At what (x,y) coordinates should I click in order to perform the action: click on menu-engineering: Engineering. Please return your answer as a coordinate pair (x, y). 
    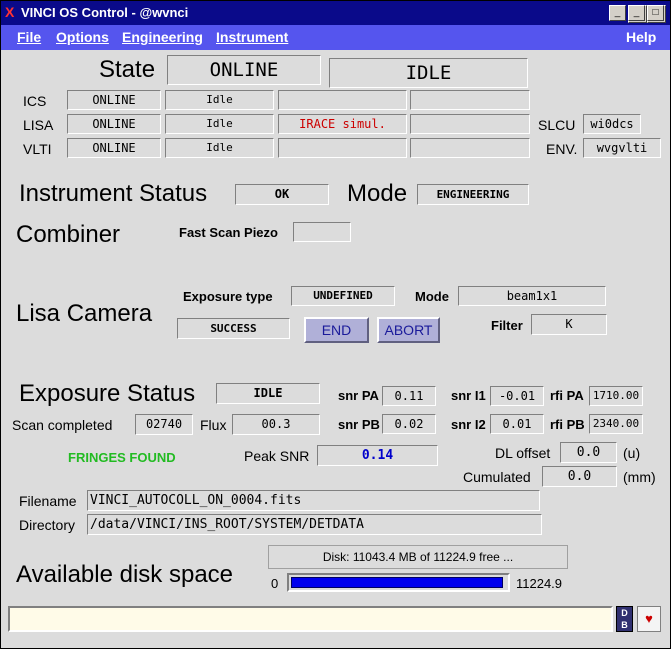
    Looking at the image, I should click on (162, 37).